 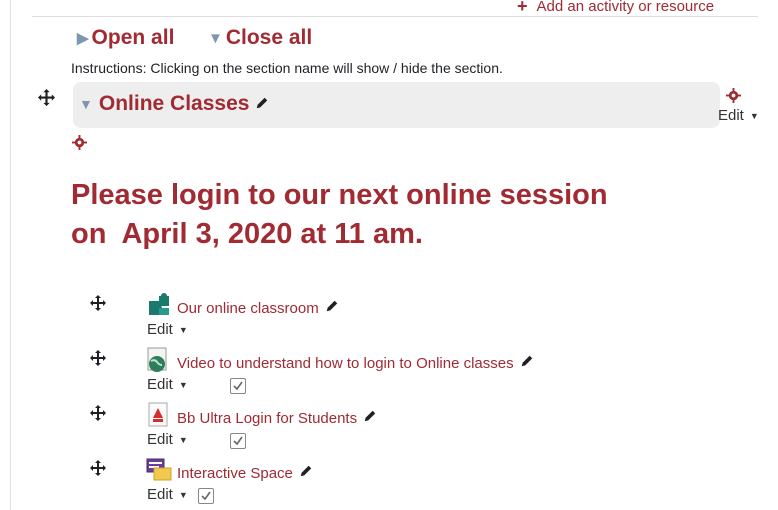 I want to click on activity-link: Our online classroom, so click(x=258, y=308).